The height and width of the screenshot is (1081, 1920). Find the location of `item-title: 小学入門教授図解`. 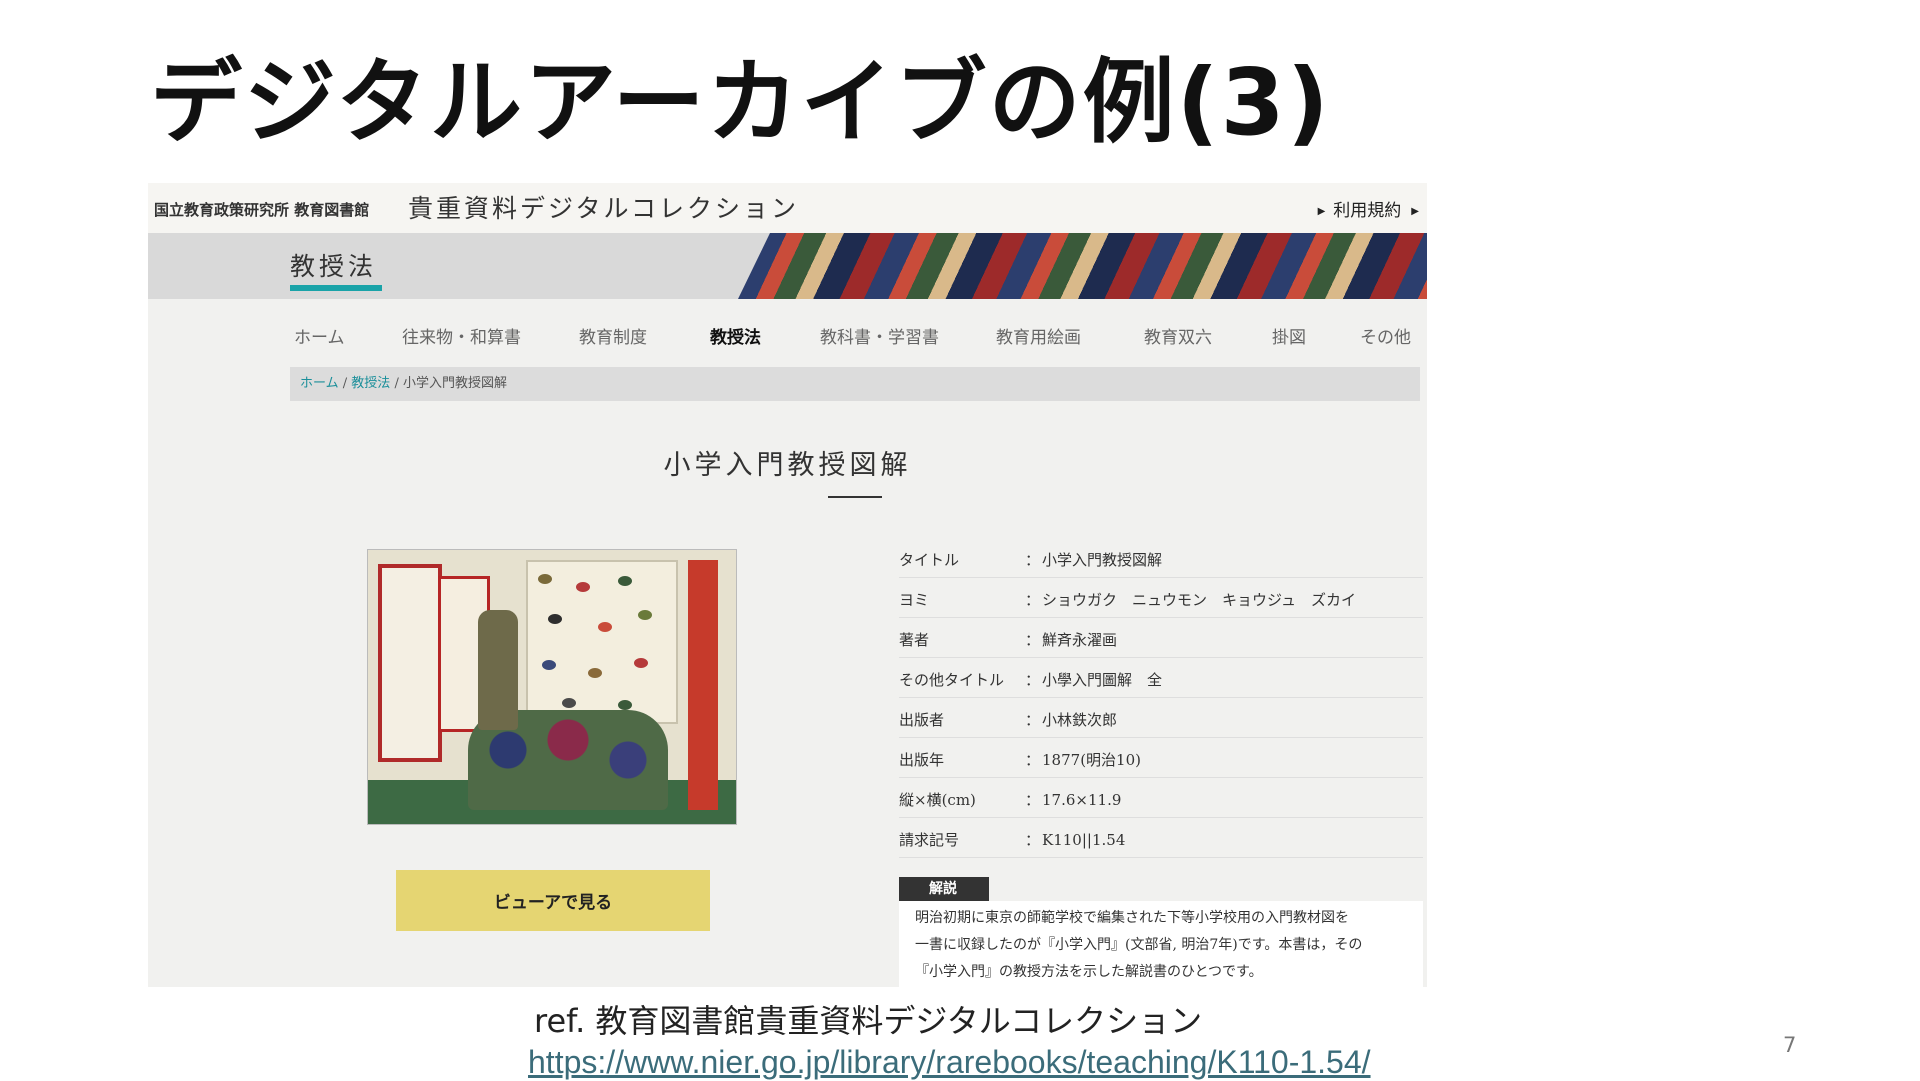

item-title: 小学入門教授図解 is located at coordinates (787, 465).